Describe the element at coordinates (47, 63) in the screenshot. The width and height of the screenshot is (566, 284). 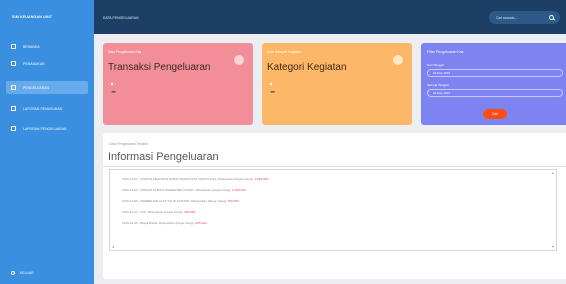
I see `sidebar-item-pemasukan: PEMASUKAN` at that location.